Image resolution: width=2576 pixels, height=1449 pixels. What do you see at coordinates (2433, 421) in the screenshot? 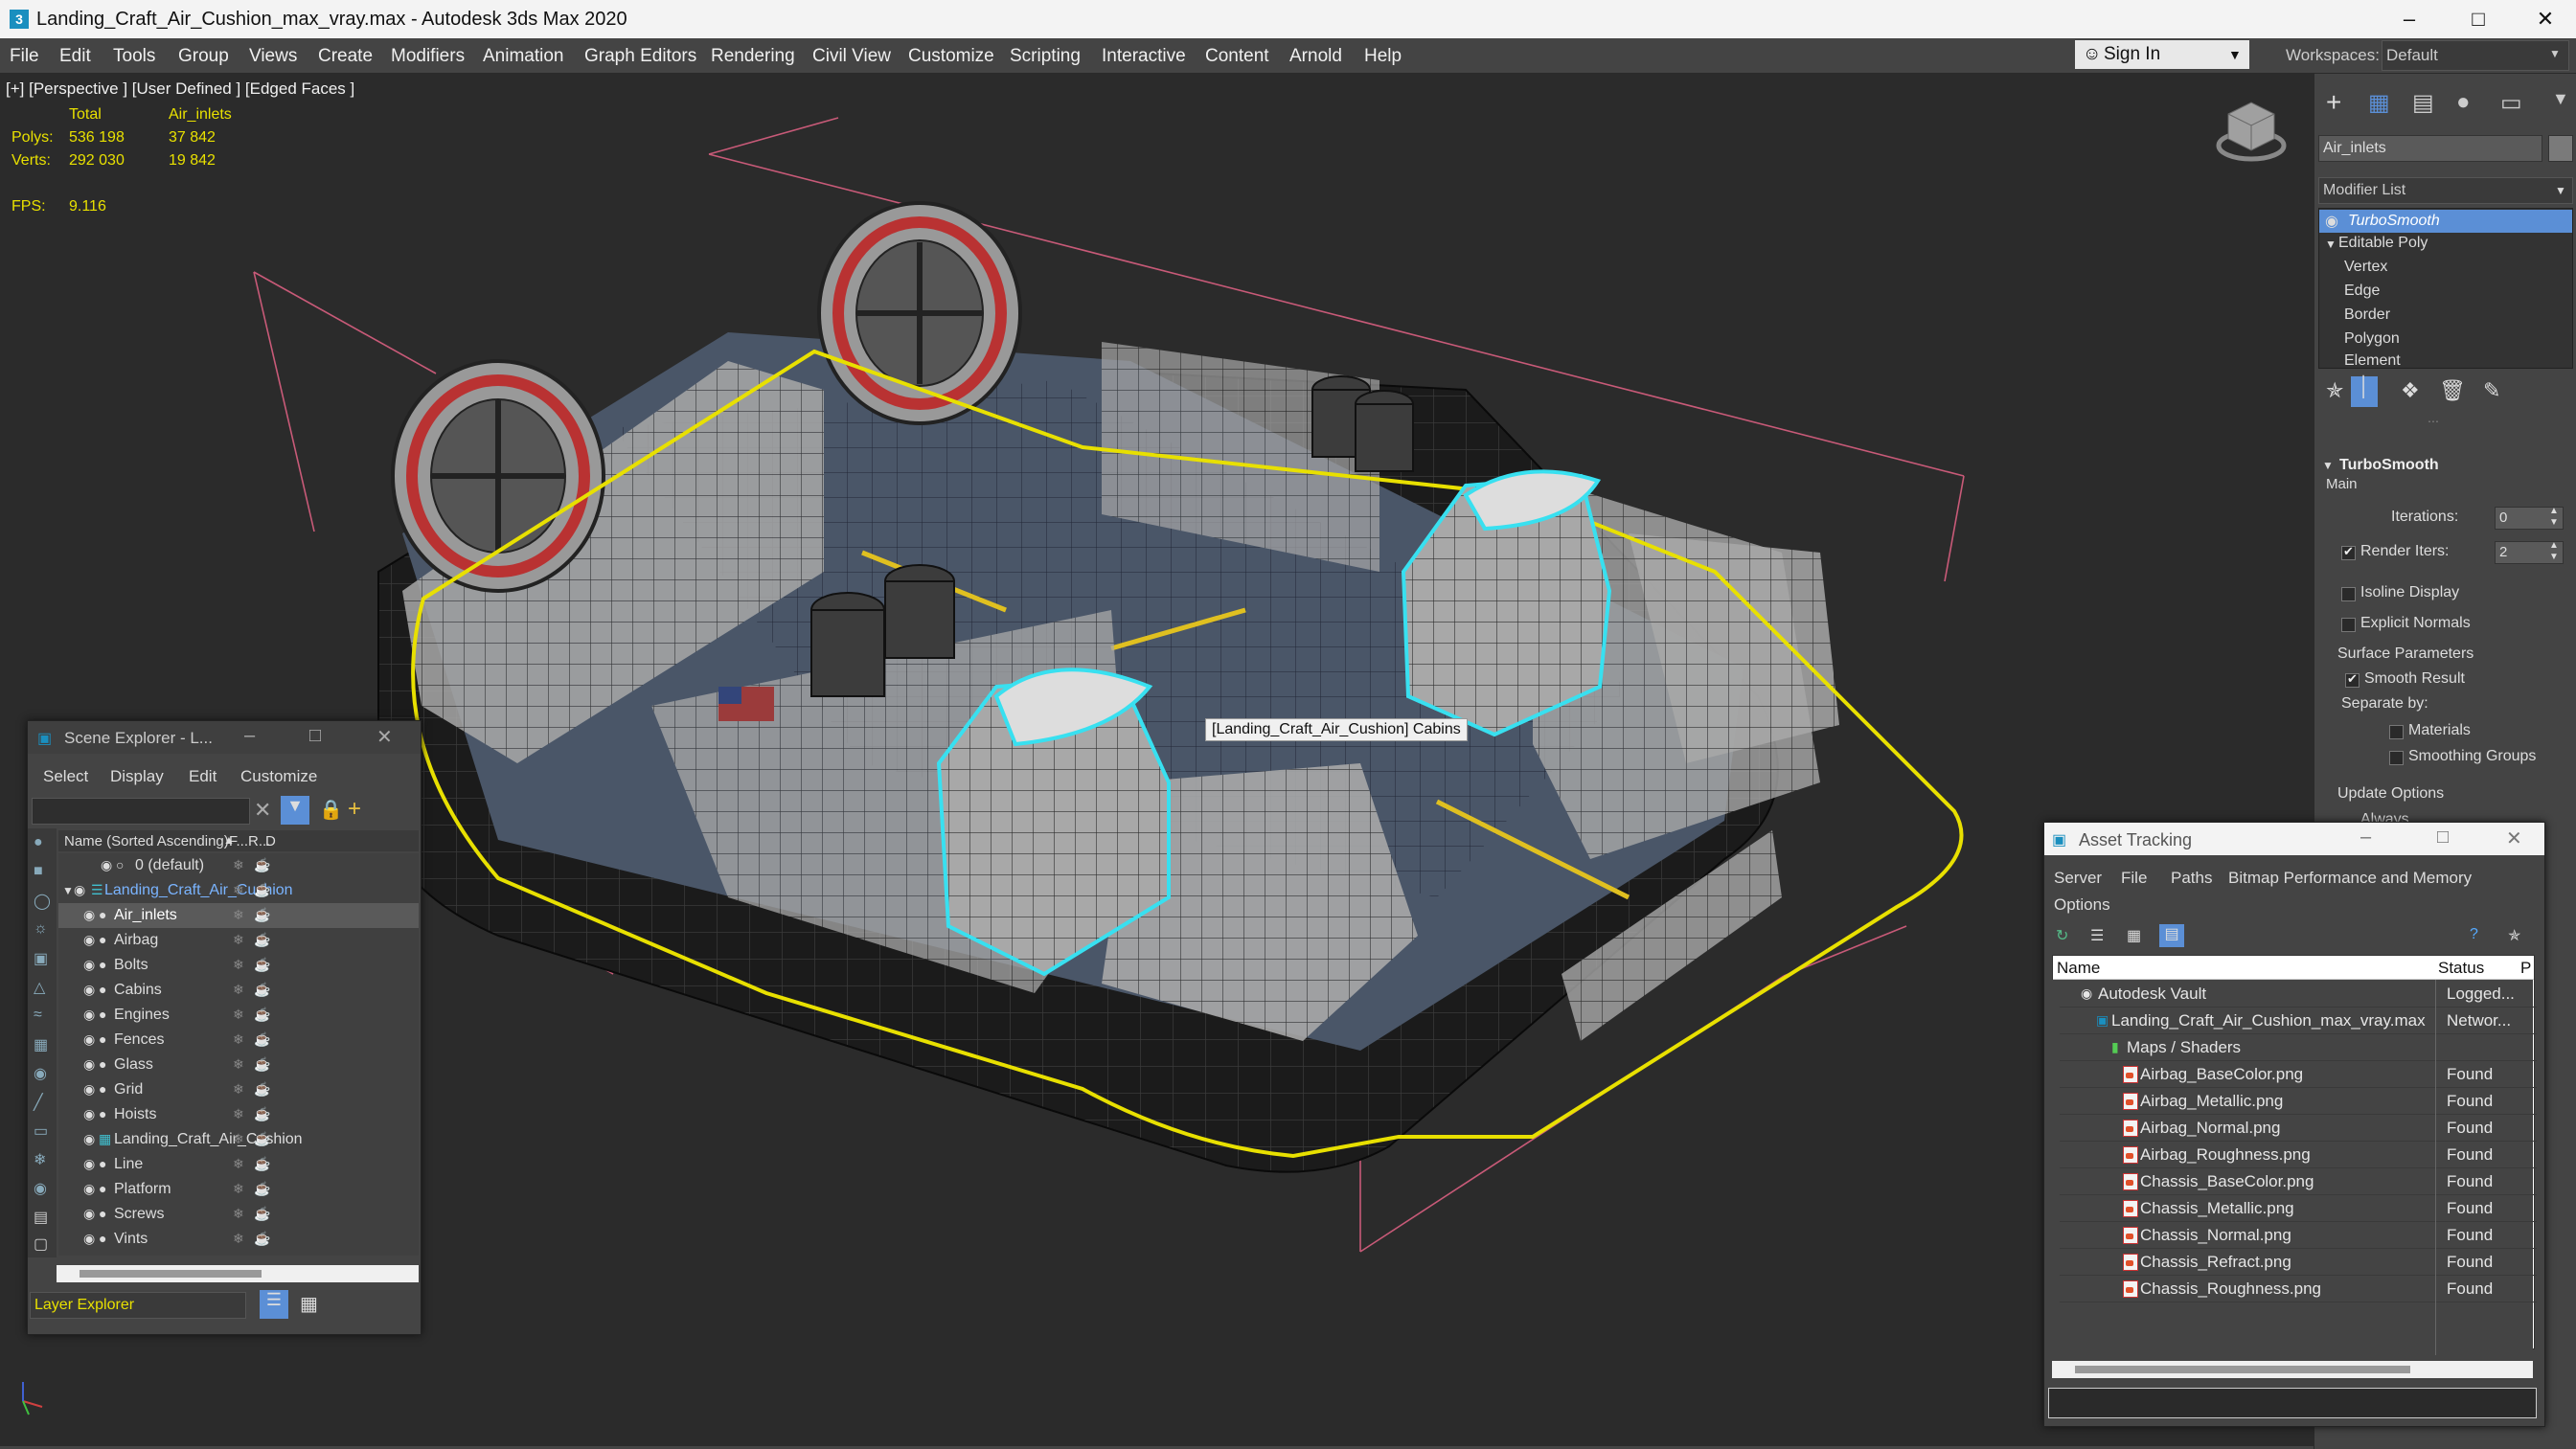
I see `panel-splitter: ⋯` at bounding box center [2433, 421].